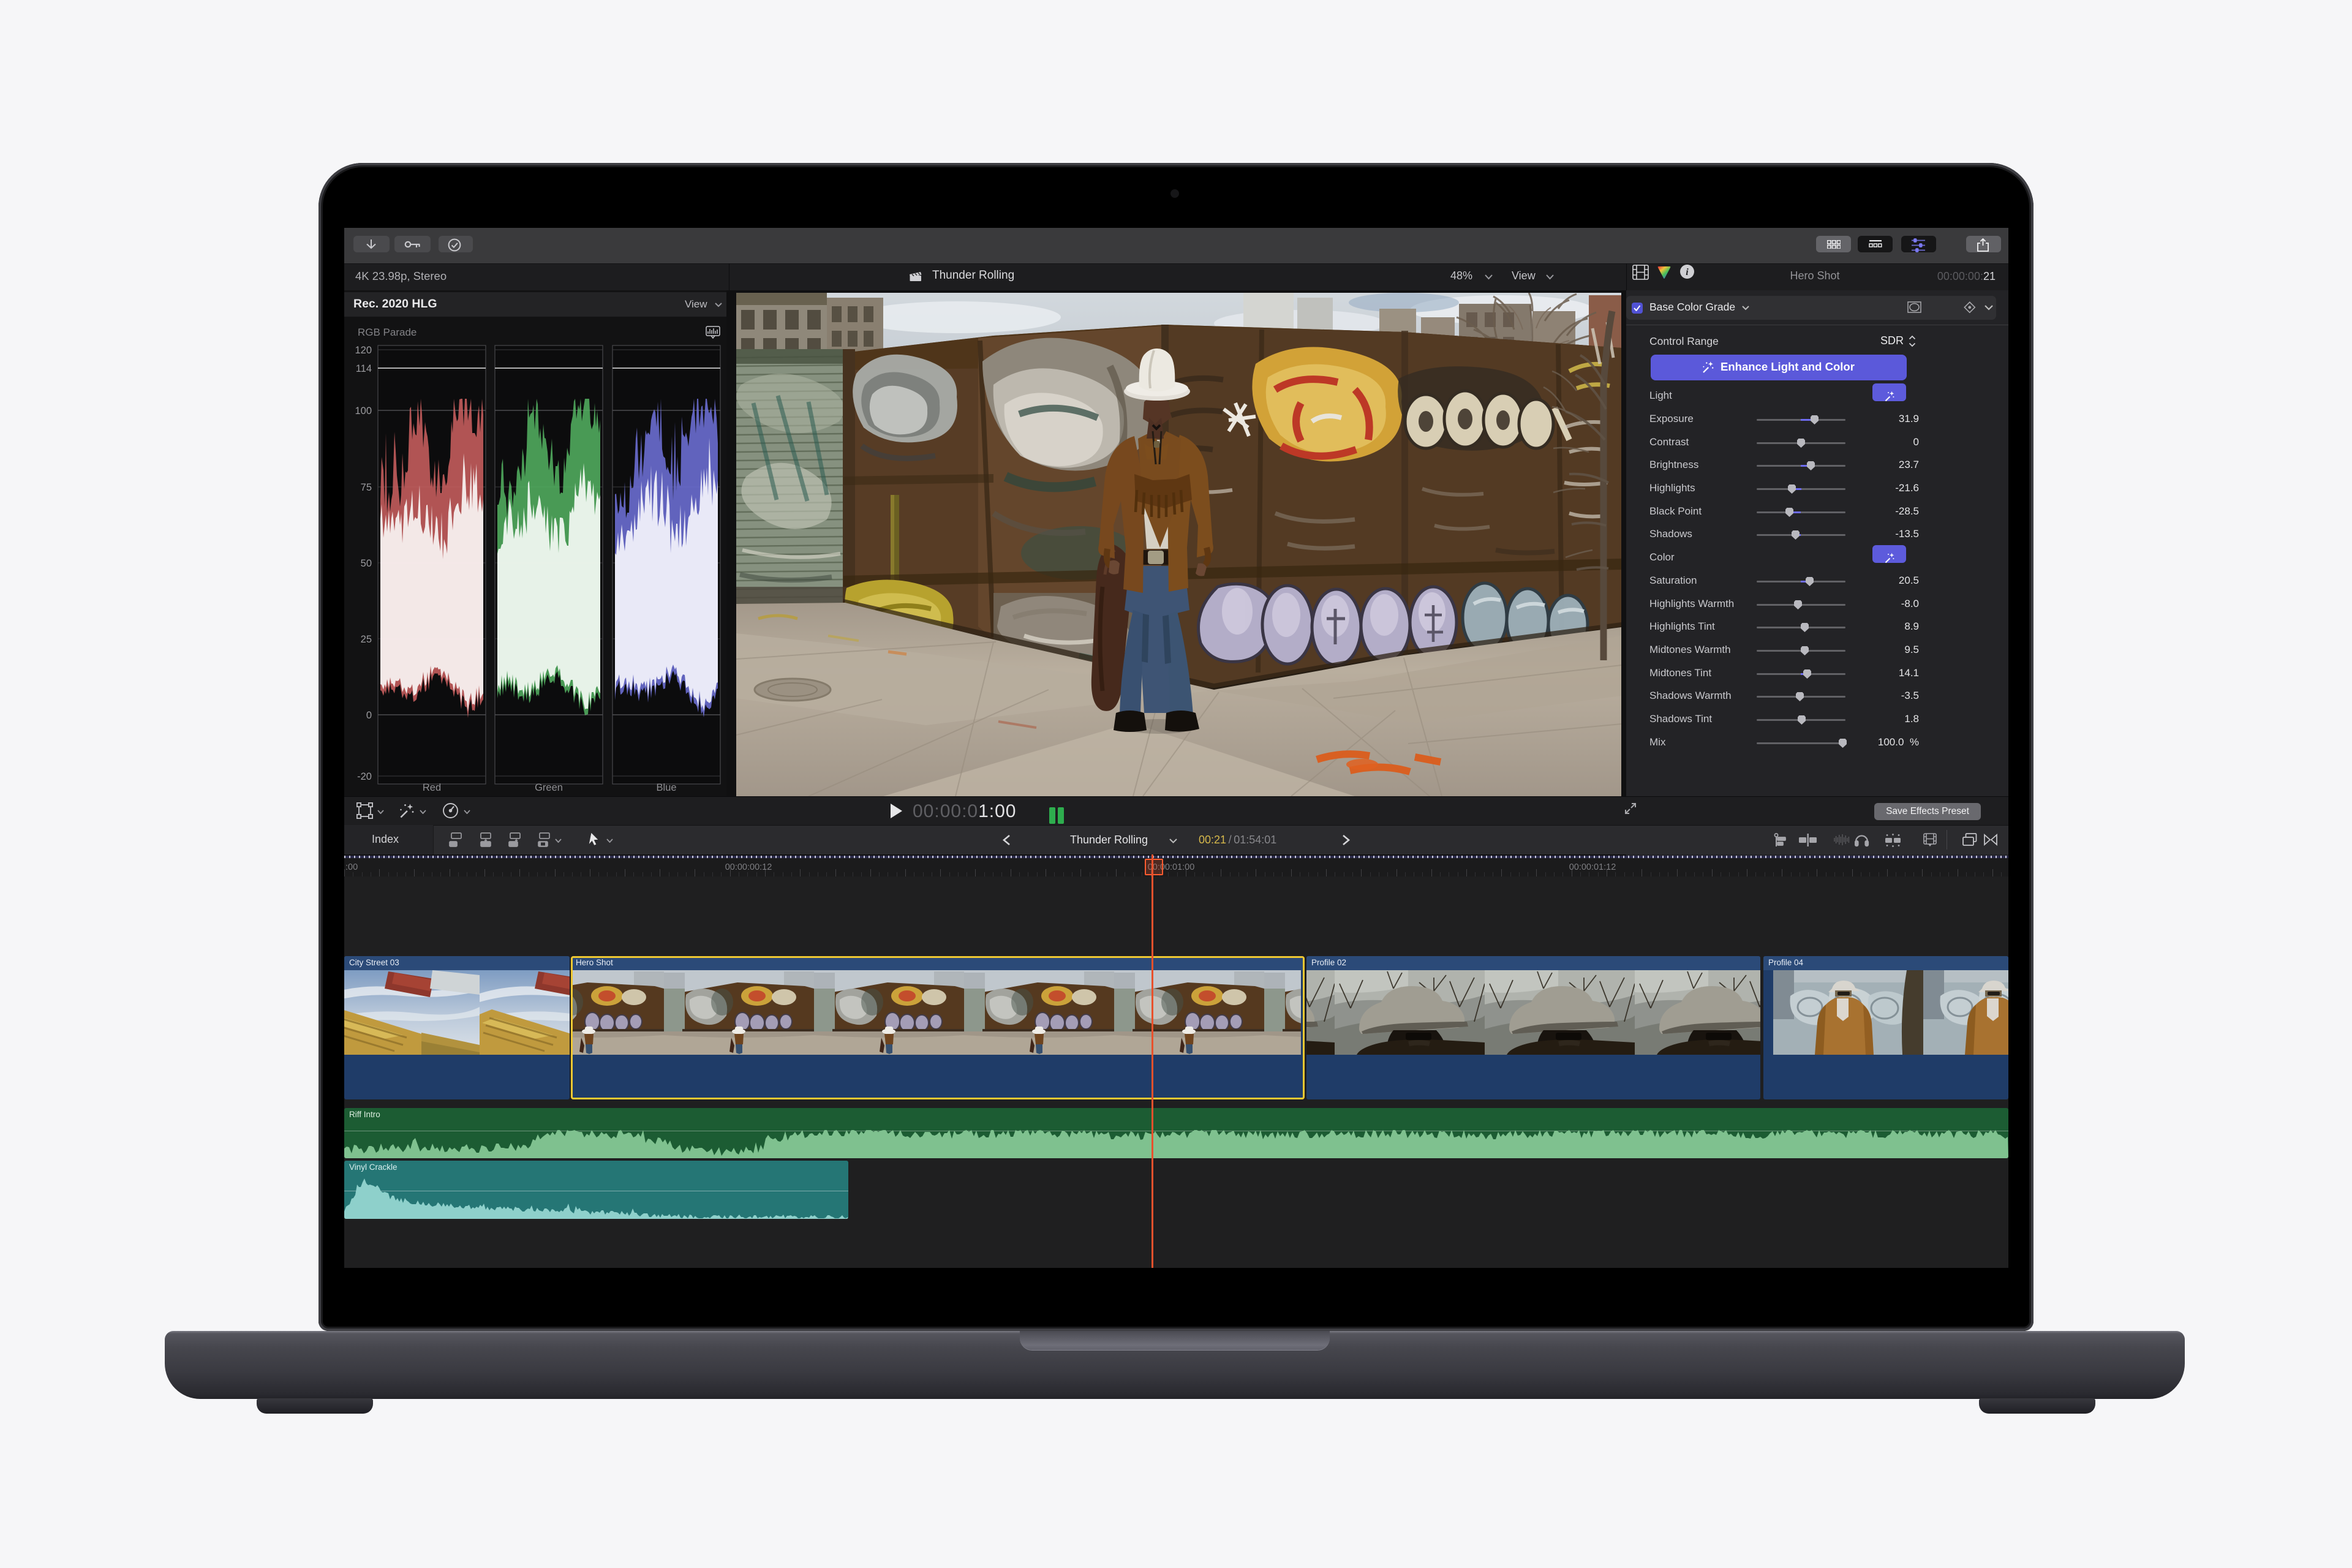 The height and width of the screenshot is (1568, 2352). I want to click on svg-text: Green, so click(549, 788).